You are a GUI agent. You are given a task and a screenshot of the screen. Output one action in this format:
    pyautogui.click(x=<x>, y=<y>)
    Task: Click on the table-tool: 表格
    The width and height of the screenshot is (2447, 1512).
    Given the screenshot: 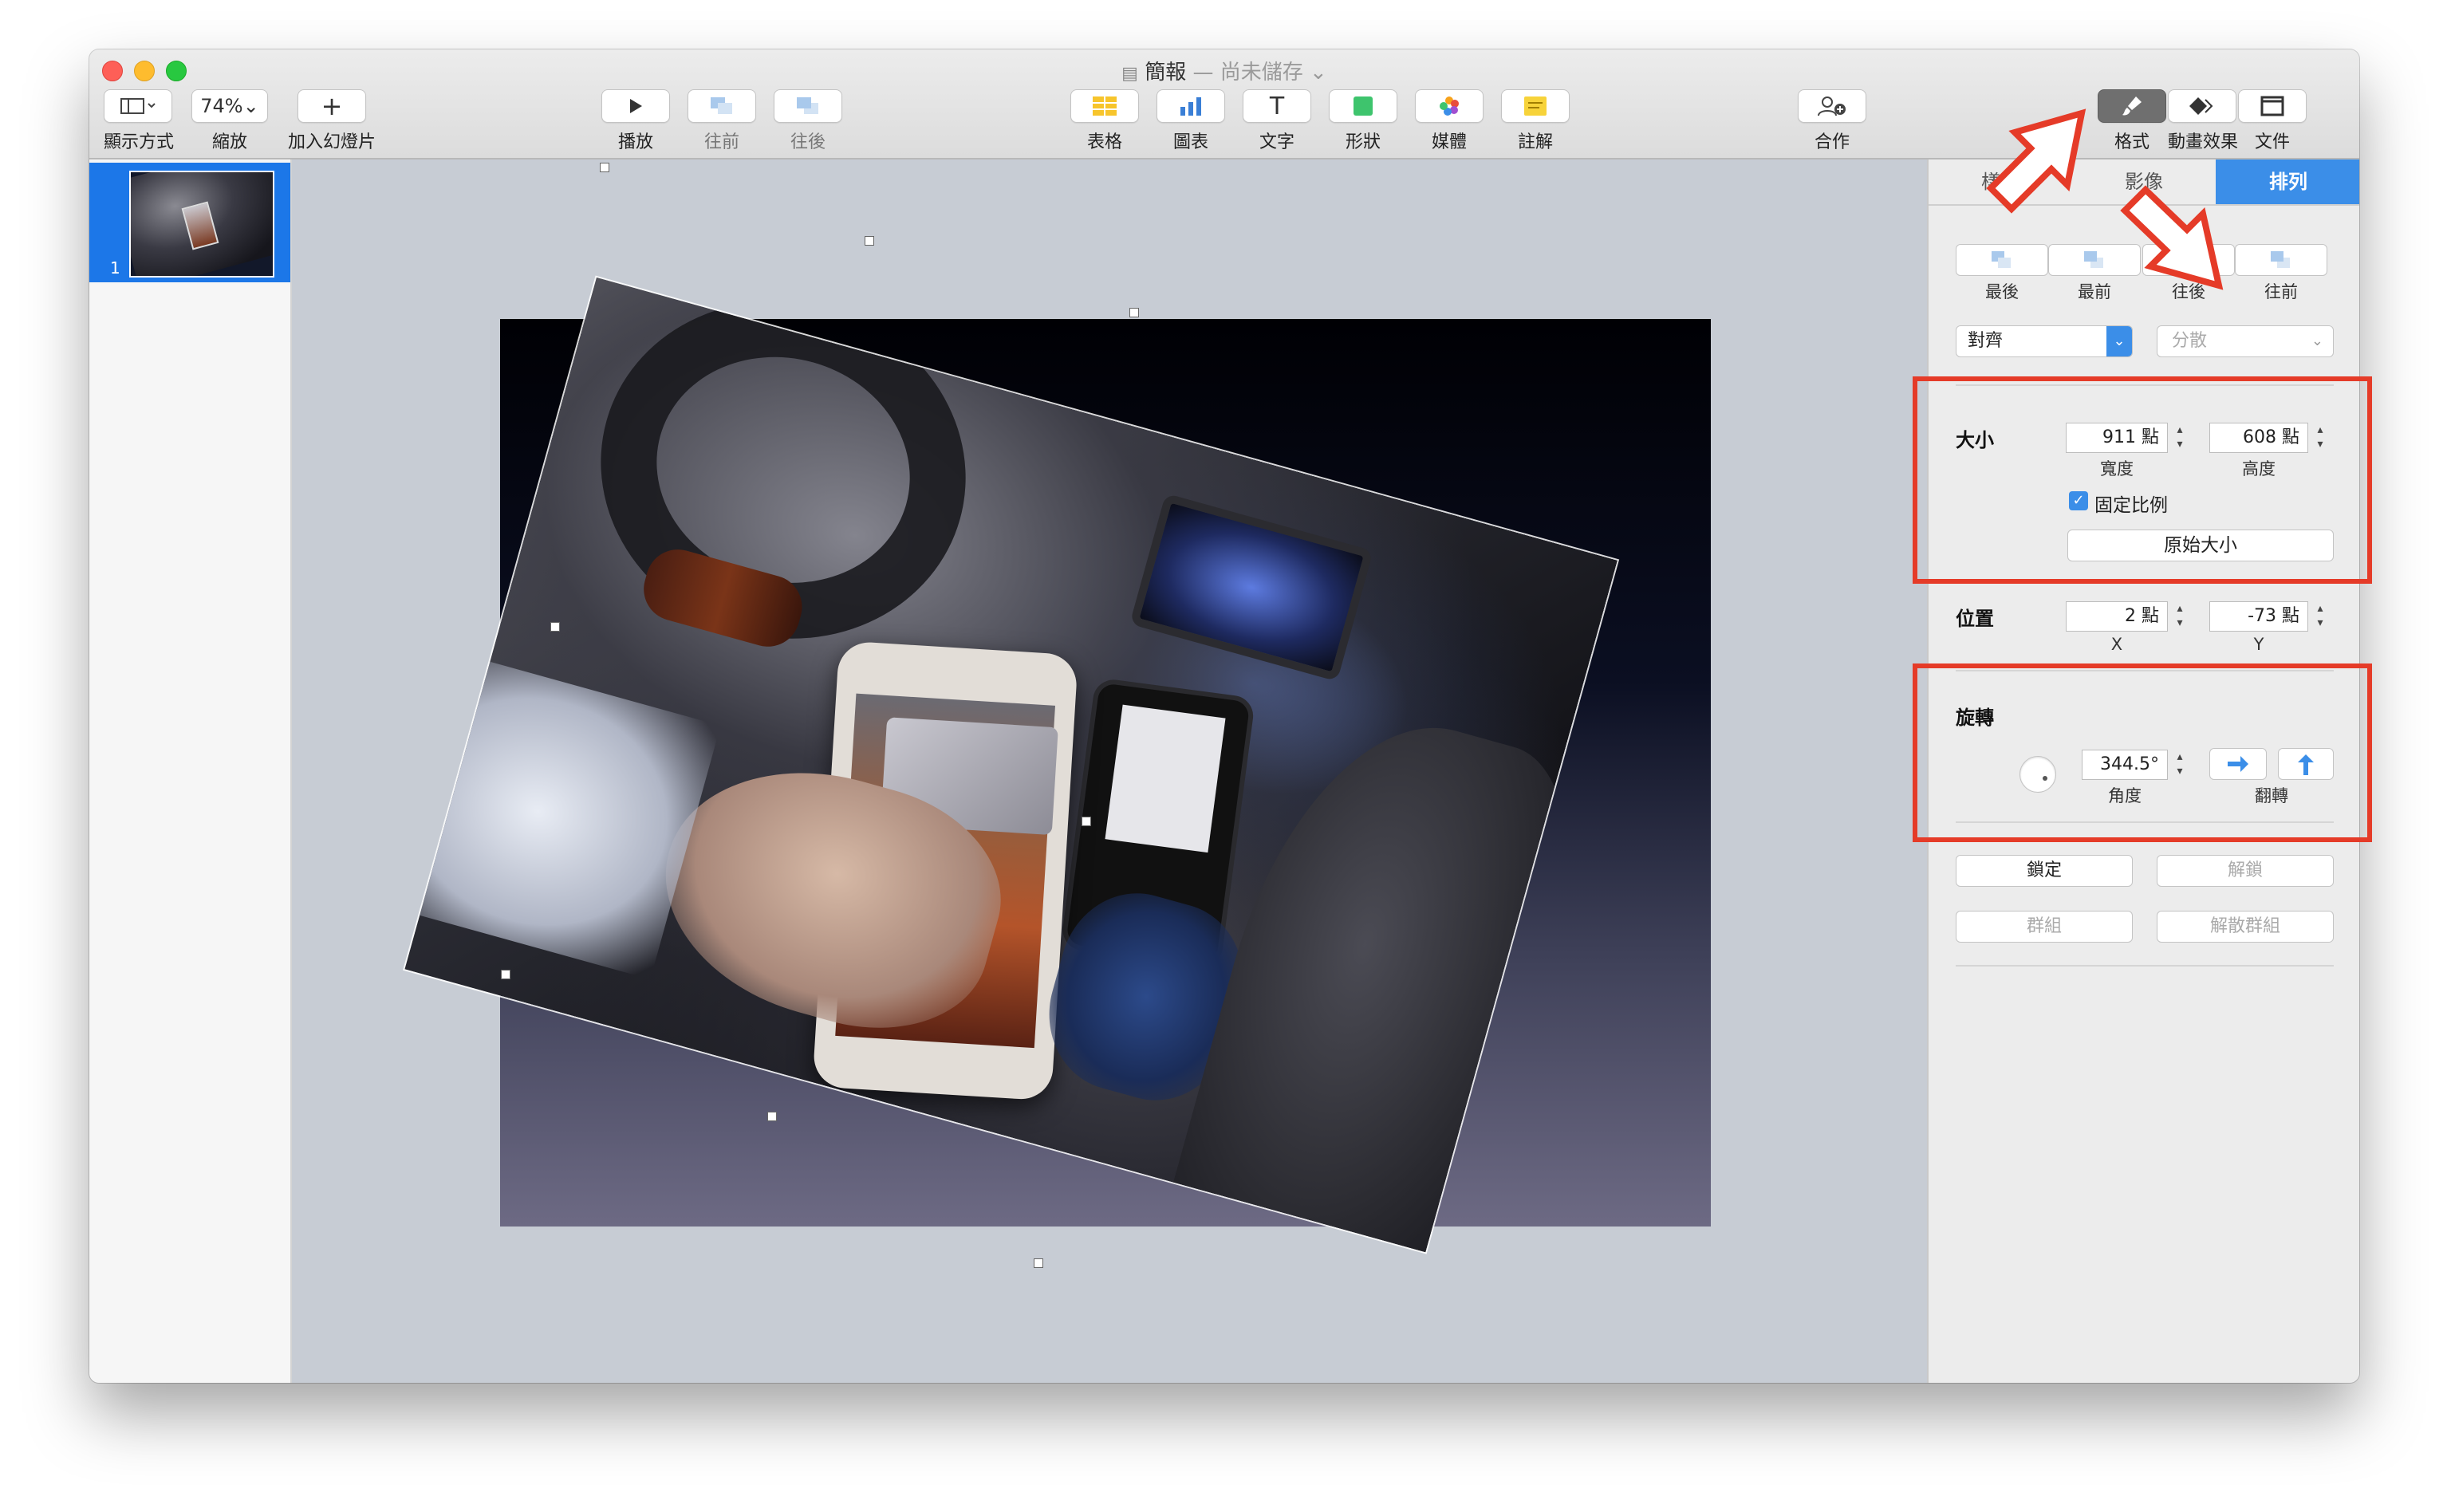 What is the action you would take?
    pyautogui.click(x=1104, y=121)
    